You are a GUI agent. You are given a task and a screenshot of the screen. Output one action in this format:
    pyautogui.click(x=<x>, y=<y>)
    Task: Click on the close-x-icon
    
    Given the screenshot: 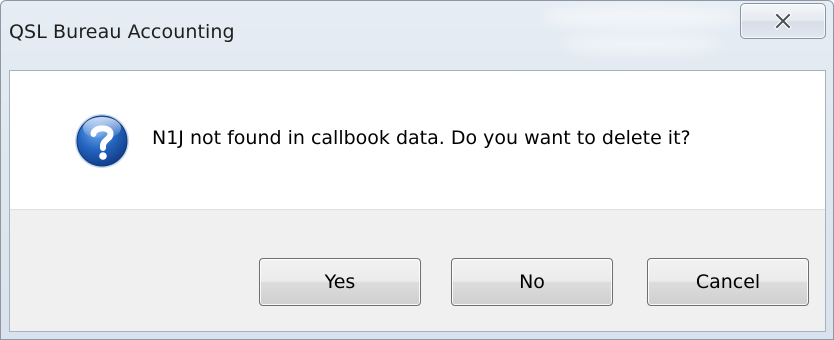 What is the action you would take?
    pyautogui.click(x=783, y=21)
    